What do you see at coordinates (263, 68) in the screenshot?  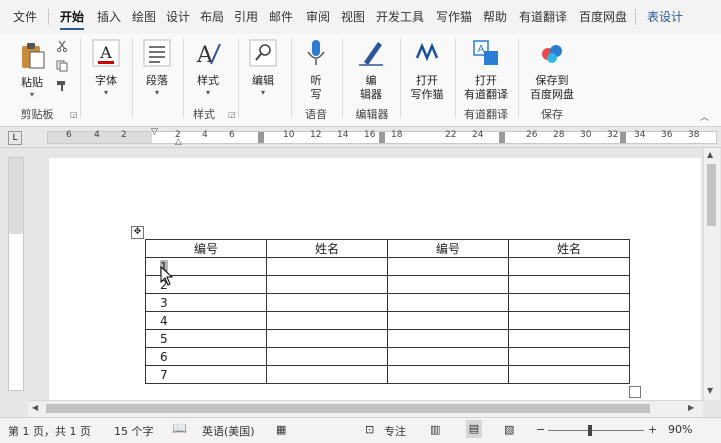 I see `editing-button: 编辑 ▾` at bounding box center [263, 68].